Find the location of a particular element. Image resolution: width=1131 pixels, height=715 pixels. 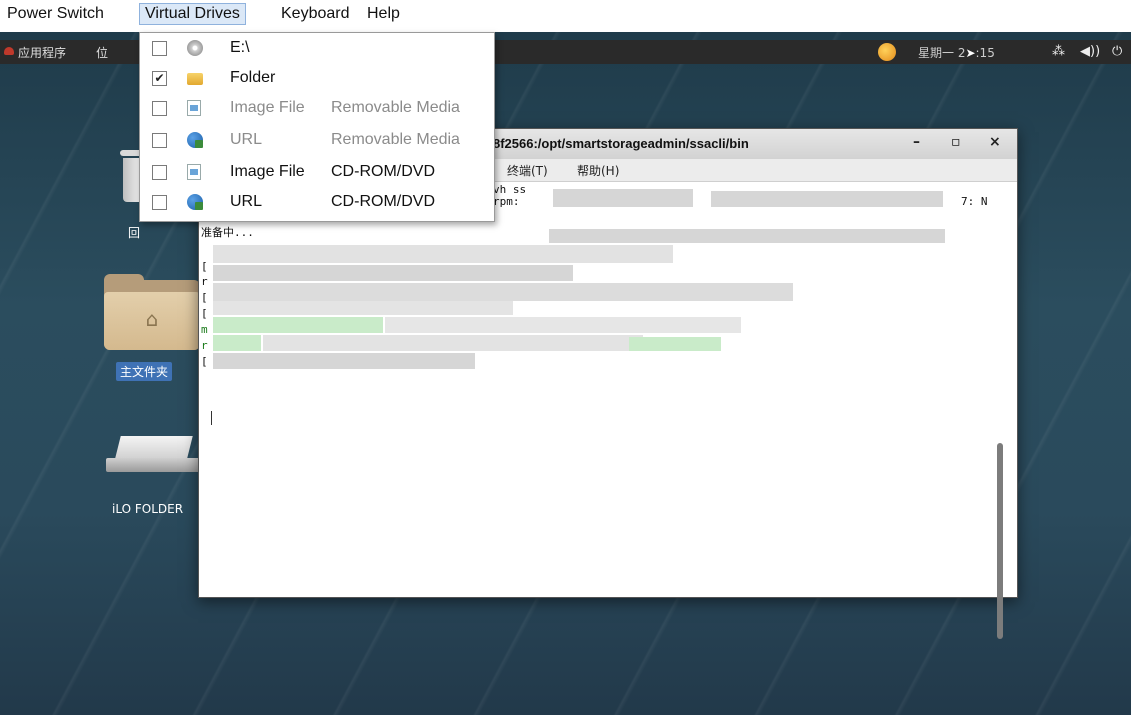

applications-icon is located at coordinates (9, 51).